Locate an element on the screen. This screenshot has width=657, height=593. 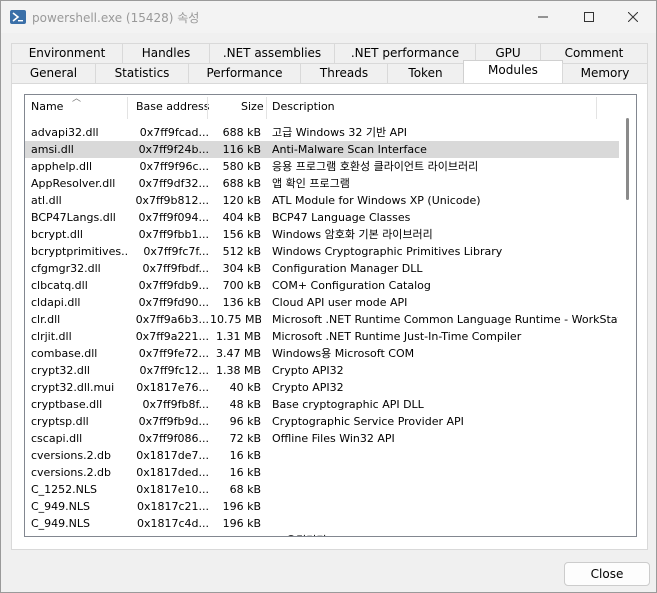
tab-memory: Memory is located at coordinates (605, 73).